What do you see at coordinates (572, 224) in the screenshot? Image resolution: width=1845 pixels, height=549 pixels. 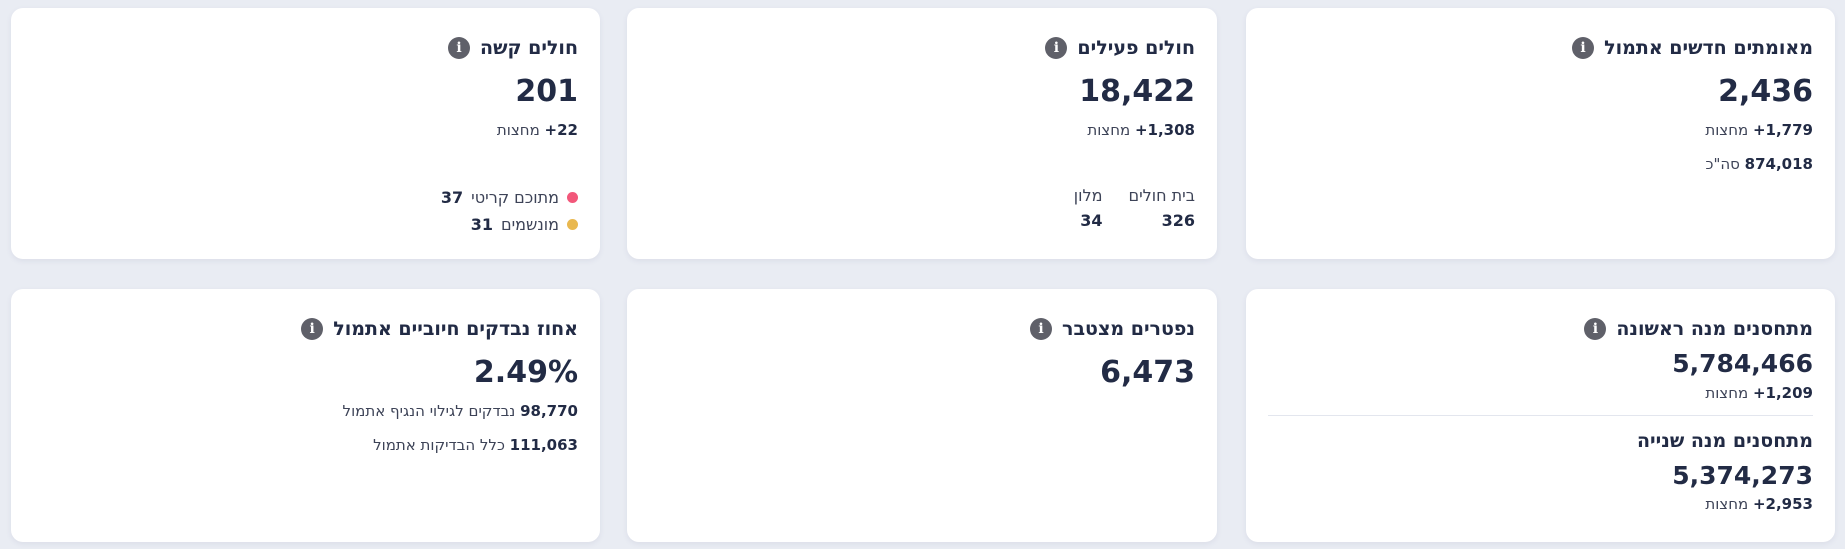 I see `ventilated-dot-icon` at bounding box center [572, 224].